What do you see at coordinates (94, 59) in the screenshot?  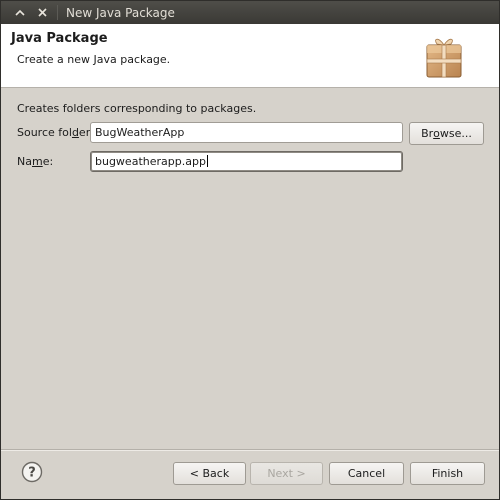 I see `page-description: Create a new Java package.` at bounding box center [94, 59].